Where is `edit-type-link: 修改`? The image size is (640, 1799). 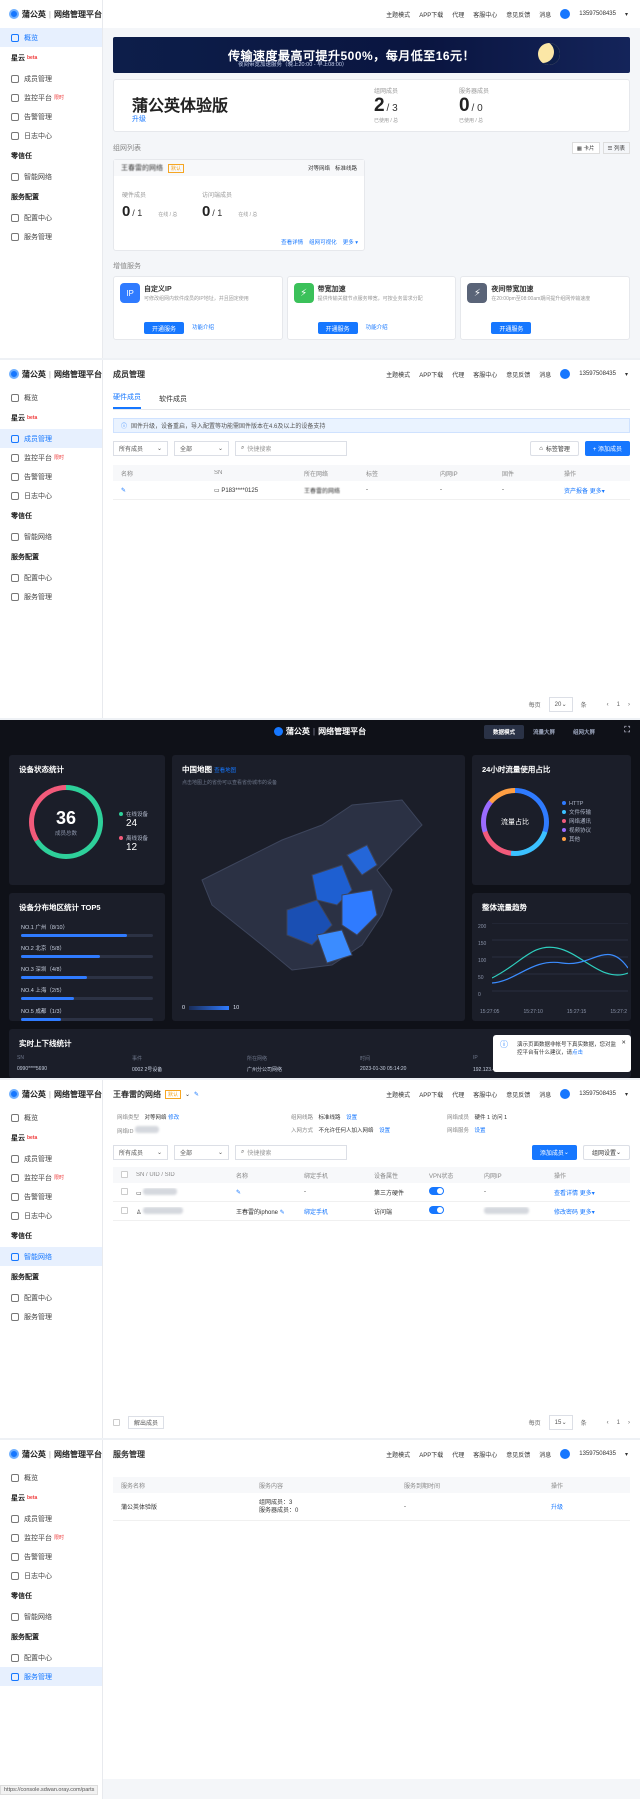
edit-type-link: 修改 is located at coordinates (173, 1118).